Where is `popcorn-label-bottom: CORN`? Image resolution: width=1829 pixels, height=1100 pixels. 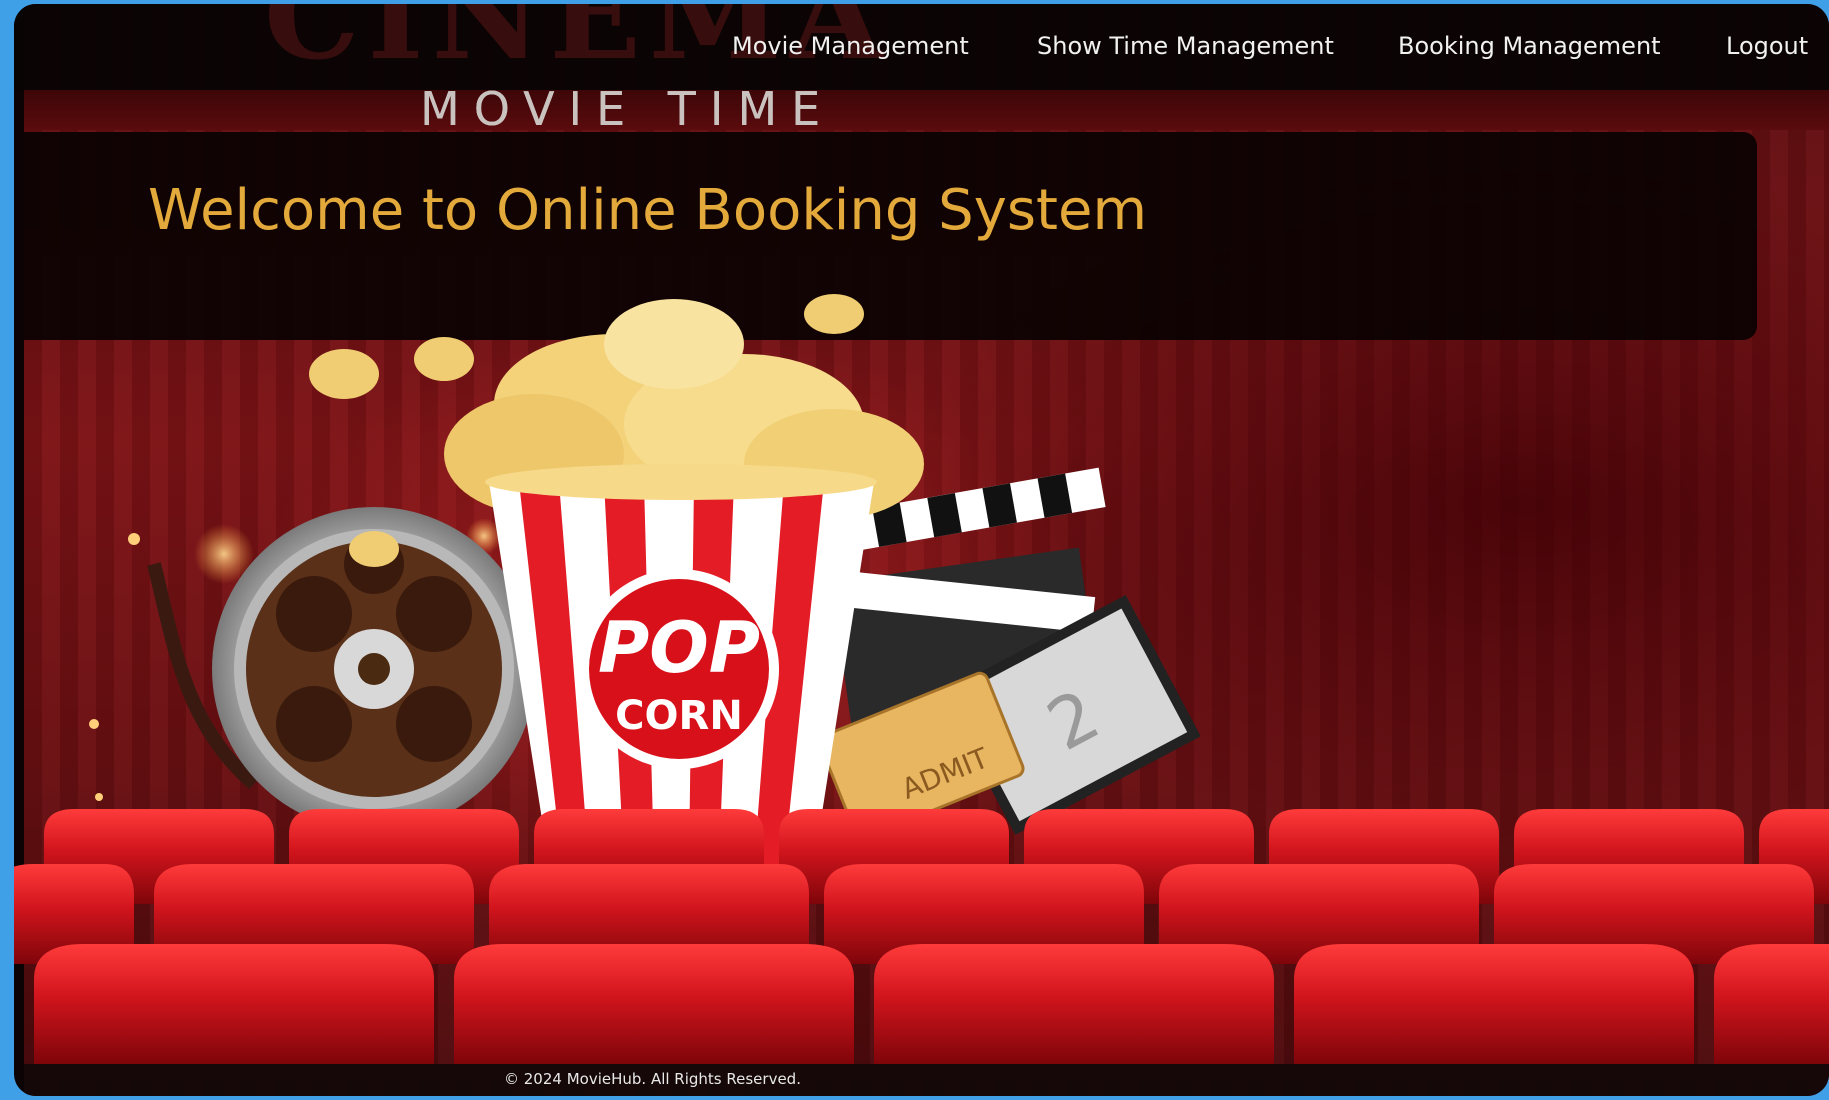
popcorn-label-bottom: CORN is located at coordinates (679, 716).